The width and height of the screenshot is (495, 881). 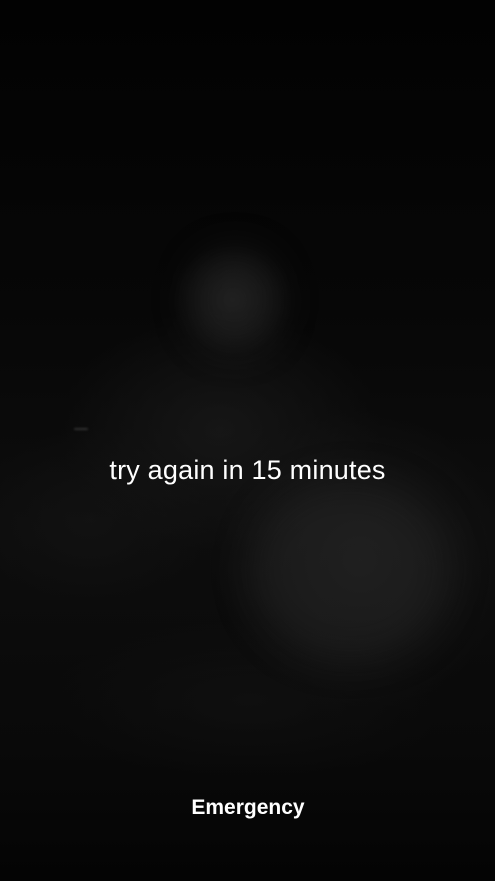 I want to click on emergency-button: Emergency, so click(x=248, y=808).